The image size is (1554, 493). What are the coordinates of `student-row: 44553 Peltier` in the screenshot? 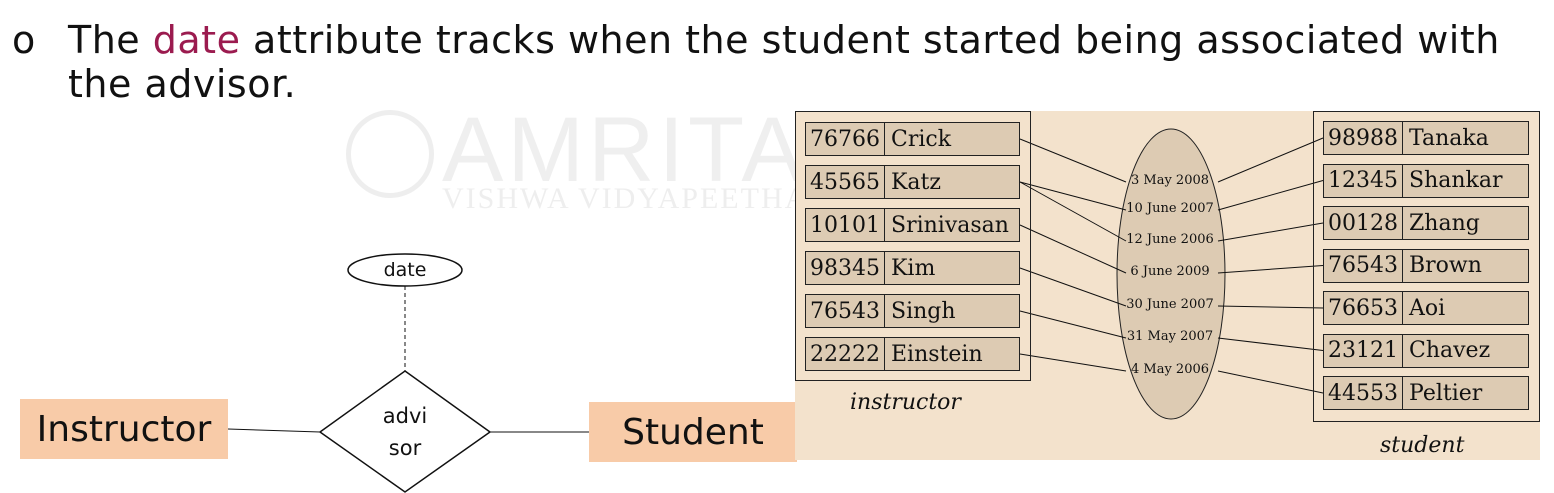 It's located at (1426, 393).